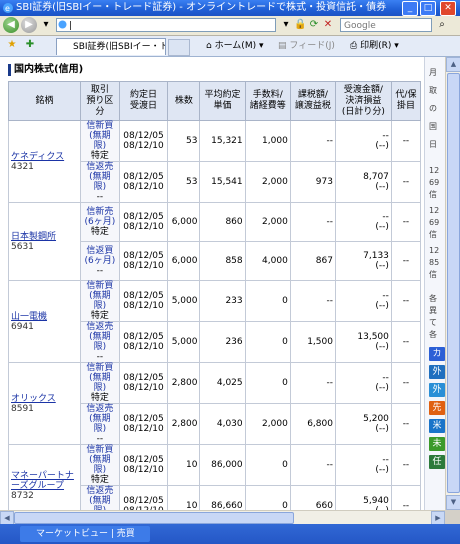 The height and width of the screenshot is (544, 460). What do you see at coordinates (44, 157) in the screenshot?
I see `stock-name-link: ケネディクス` at bounding box center [44, 157].